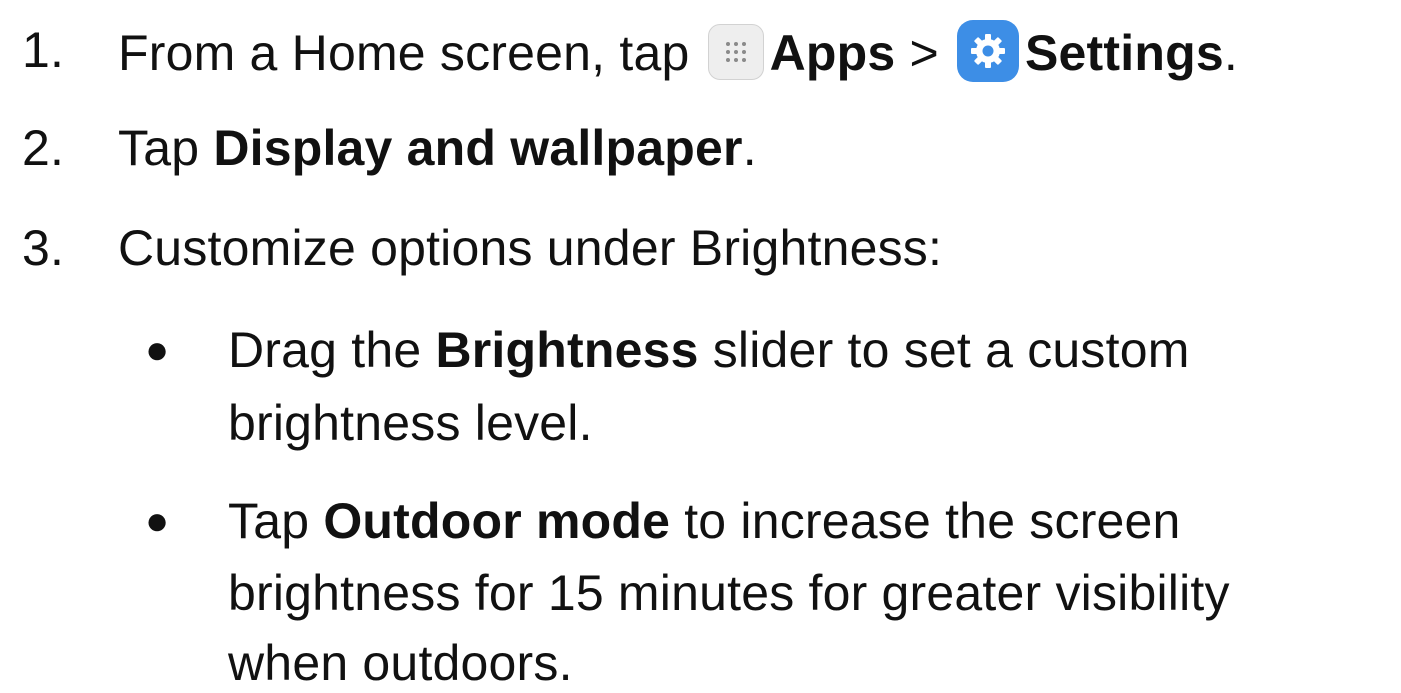 Image resolution: width=1401 pixels, height=693 pixels. Describe the element at coordinates (951, 350) in the screenshot. I see `bullet-1-suffix: slider to set a custom` at that location.